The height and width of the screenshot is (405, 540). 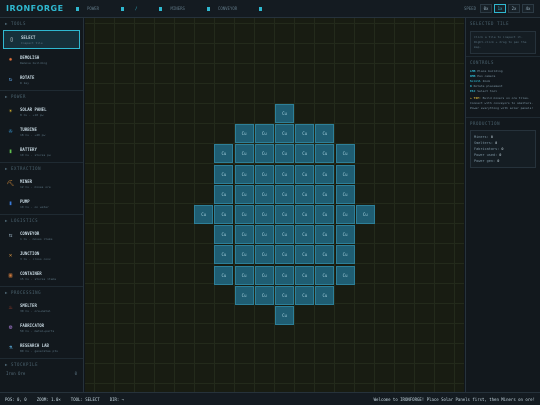 I want to click on tool-name: BATTERY, so click(x=28, y=149).